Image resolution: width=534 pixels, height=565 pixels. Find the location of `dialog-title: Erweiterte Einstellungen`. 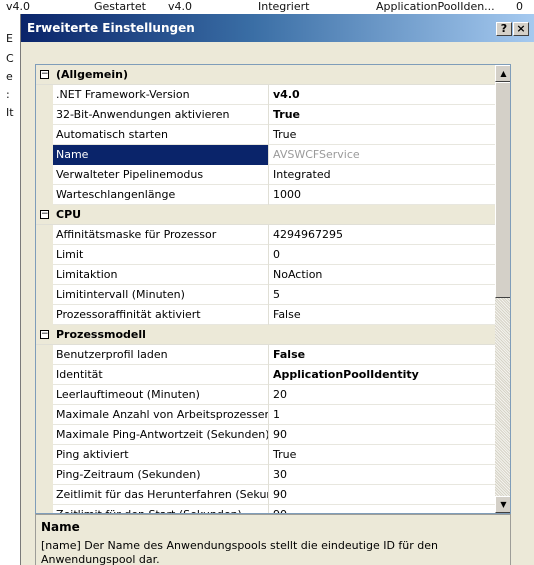

dialog-title: Erweiterte Einstellungen is located at coordinates (111, 28).